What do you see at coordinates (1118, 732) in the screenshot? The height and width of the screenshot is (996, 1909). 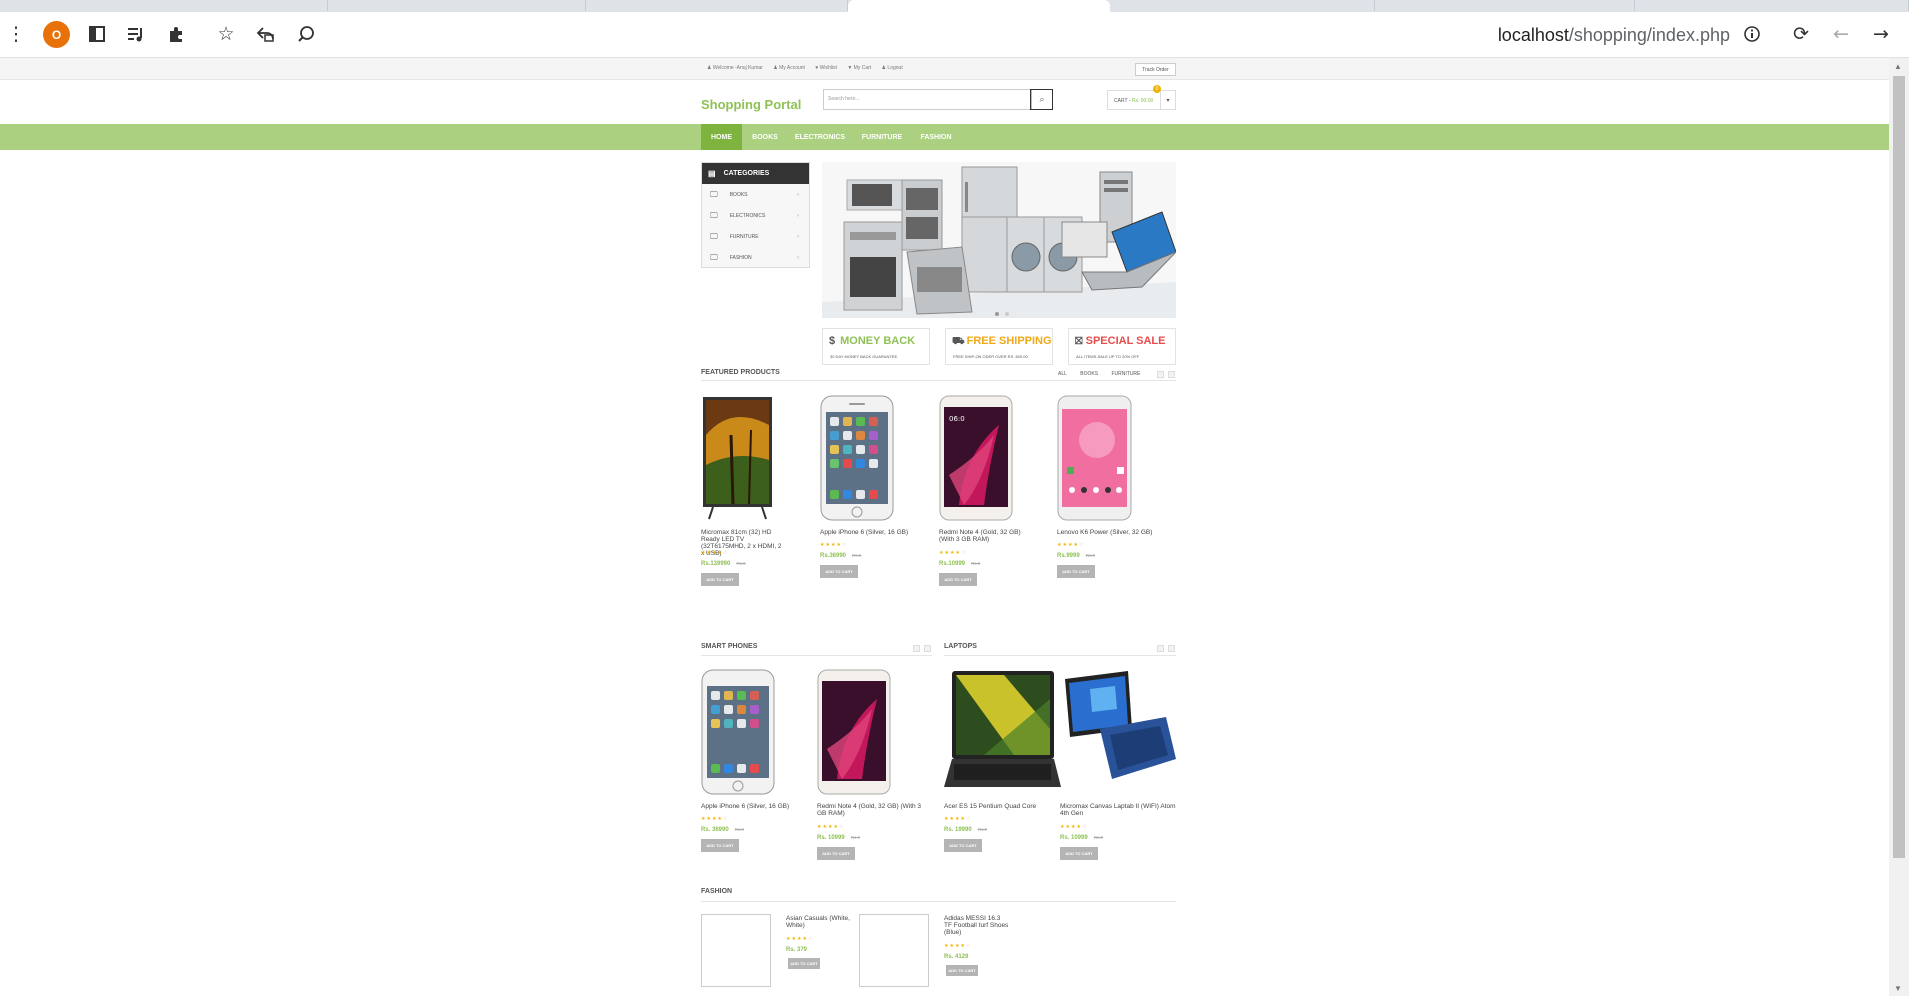 I see `product-image-micromax-laptab` at bounding box center [1118, 732].